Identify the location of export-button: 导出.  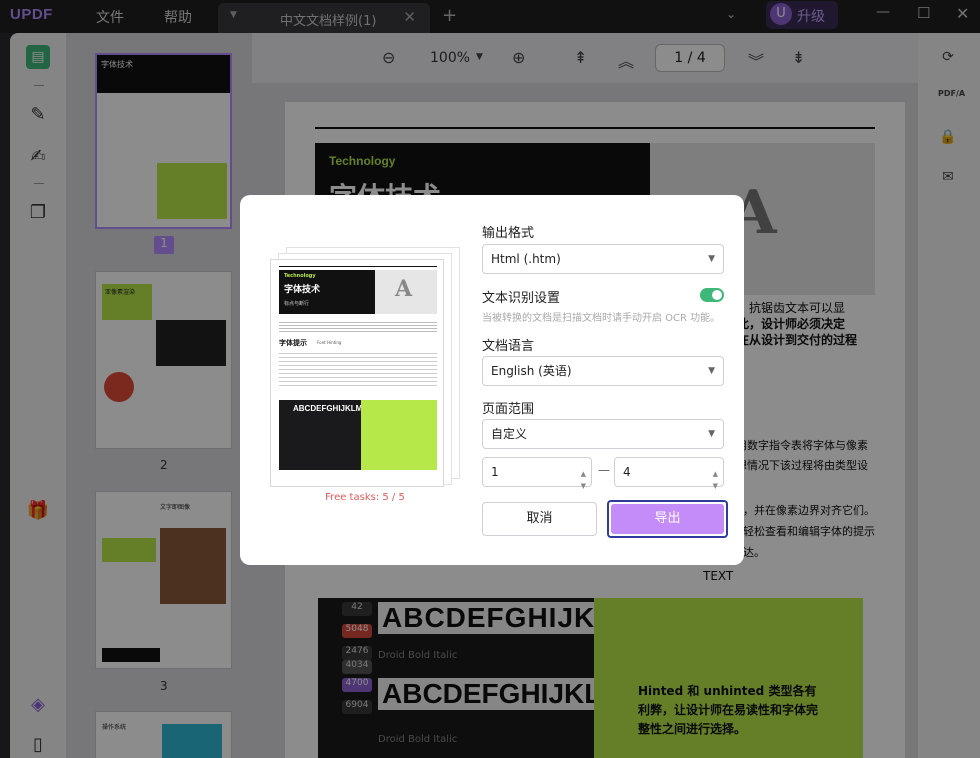
(667, 519).